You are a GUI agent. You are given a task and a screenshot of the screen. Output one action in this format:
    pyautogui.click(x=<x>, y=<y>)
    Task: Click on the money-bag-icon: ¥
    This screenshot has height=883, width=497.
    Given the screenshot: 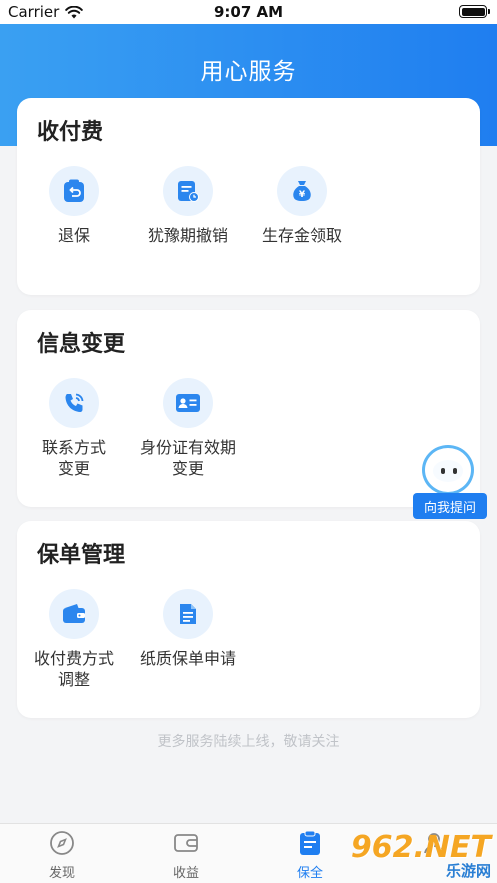 What is the action you would take?
    pyautogui.click(x=302, y=191)
    